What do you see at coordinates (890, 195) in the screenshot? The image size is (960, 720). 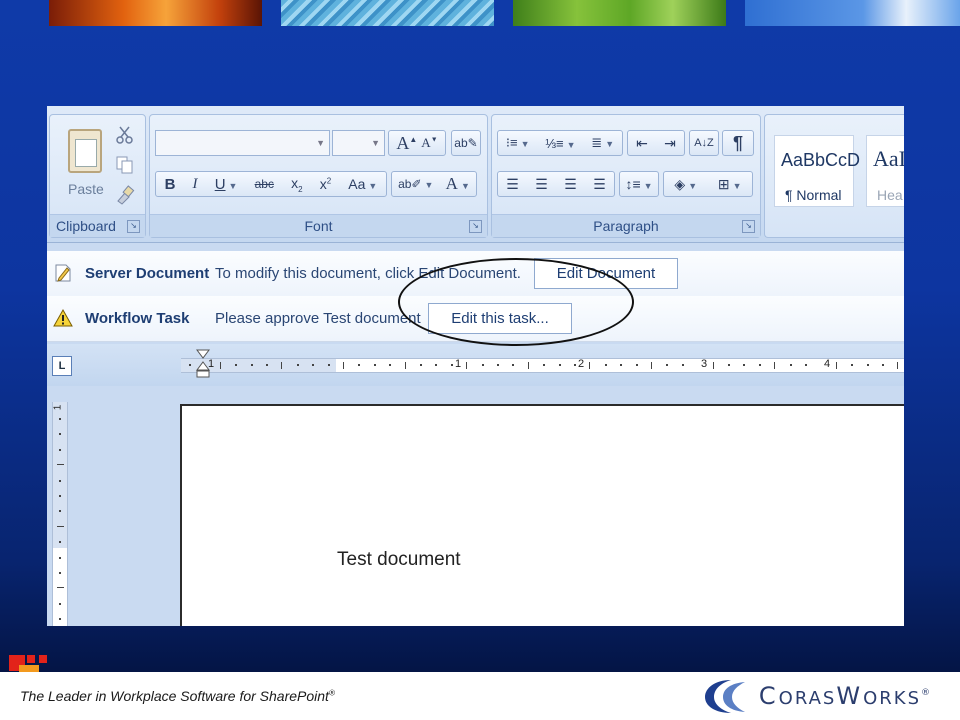 I see `style-name: Hea` at bounding box center [890, 195].